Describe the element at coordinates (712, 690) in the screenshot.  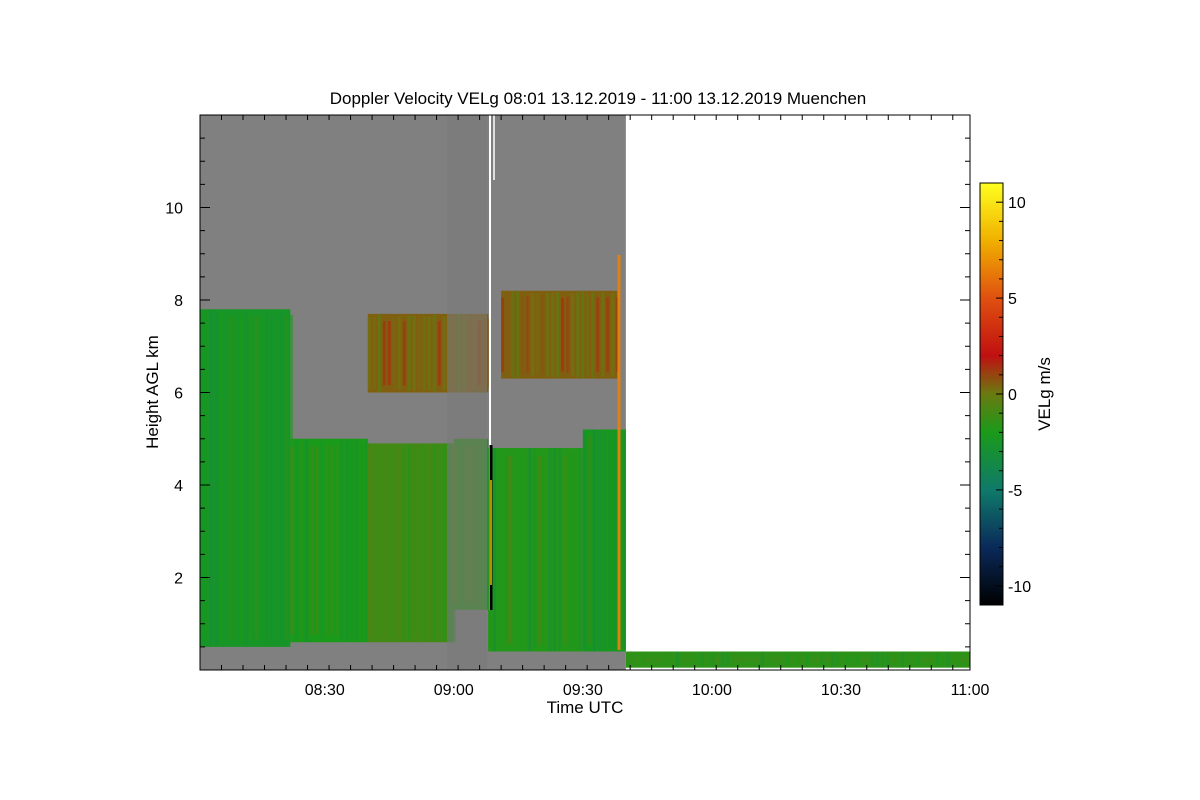
I see `x-tick-label: 10:00` at that location.